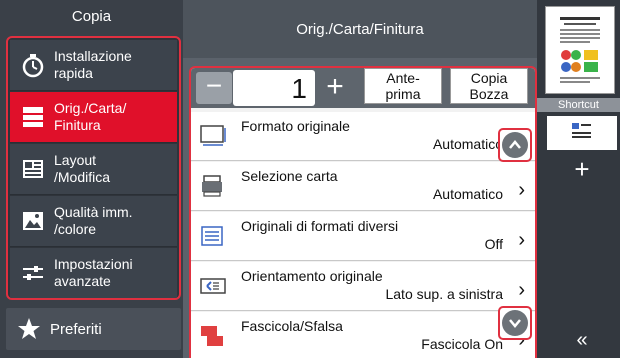 This screenshot has width=620, height=358. I want to click on menu-item-impostazioni-avanzate: Impostazioni avanzate, so click(93, 273).